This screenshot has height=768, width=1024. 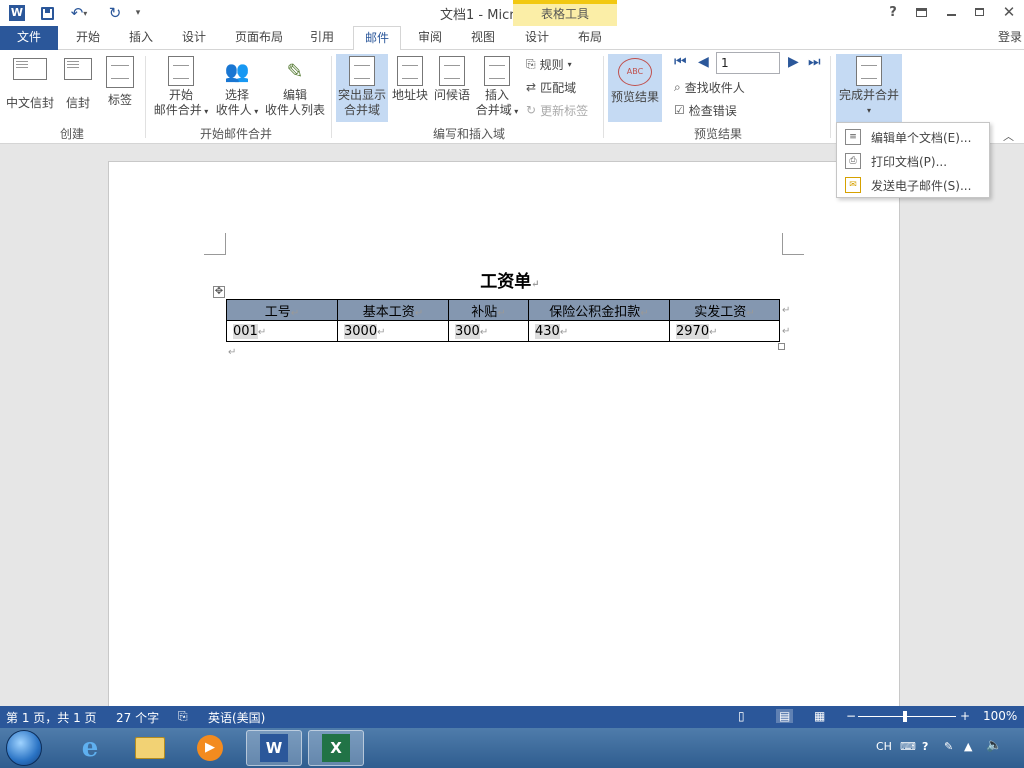 I want to click on record-number-input: 1, so click(x=748, y=63).